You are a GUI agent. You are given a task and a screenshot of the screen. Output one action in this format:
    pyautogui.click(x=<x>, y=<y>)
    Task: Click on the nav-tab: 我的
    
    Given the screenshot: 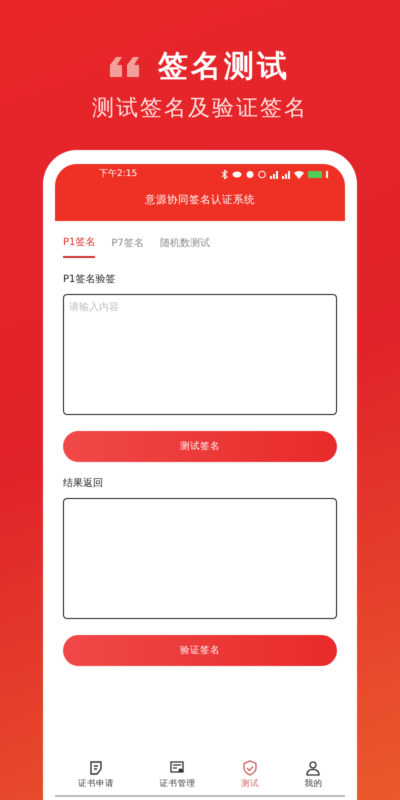 What is the action you would take?
    pyautogui.click(x=313, y=775)
    